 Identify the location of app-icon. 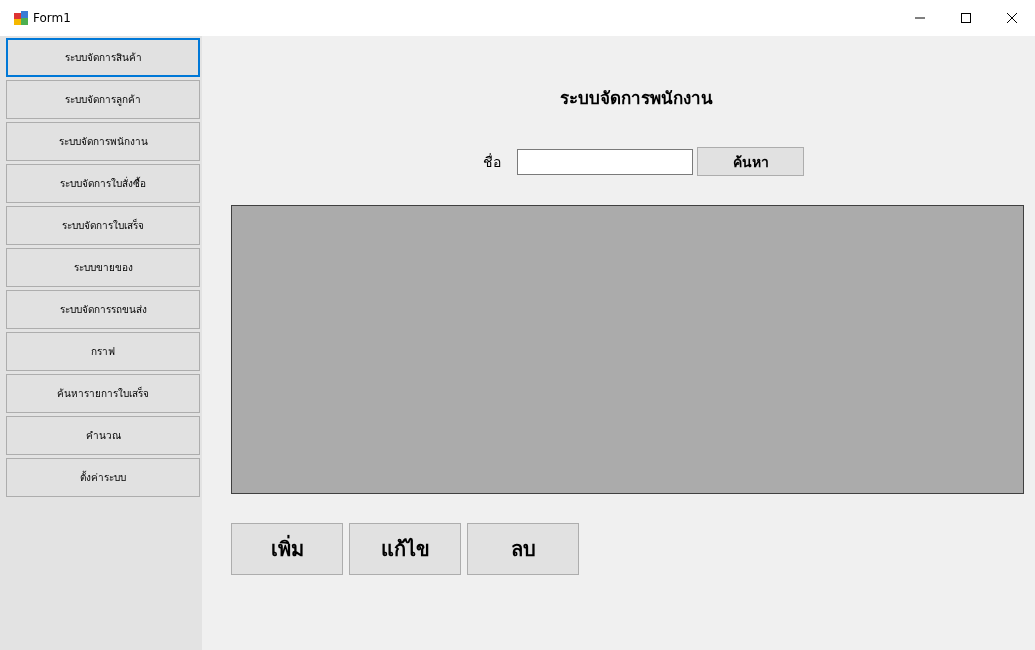
(21, 18).